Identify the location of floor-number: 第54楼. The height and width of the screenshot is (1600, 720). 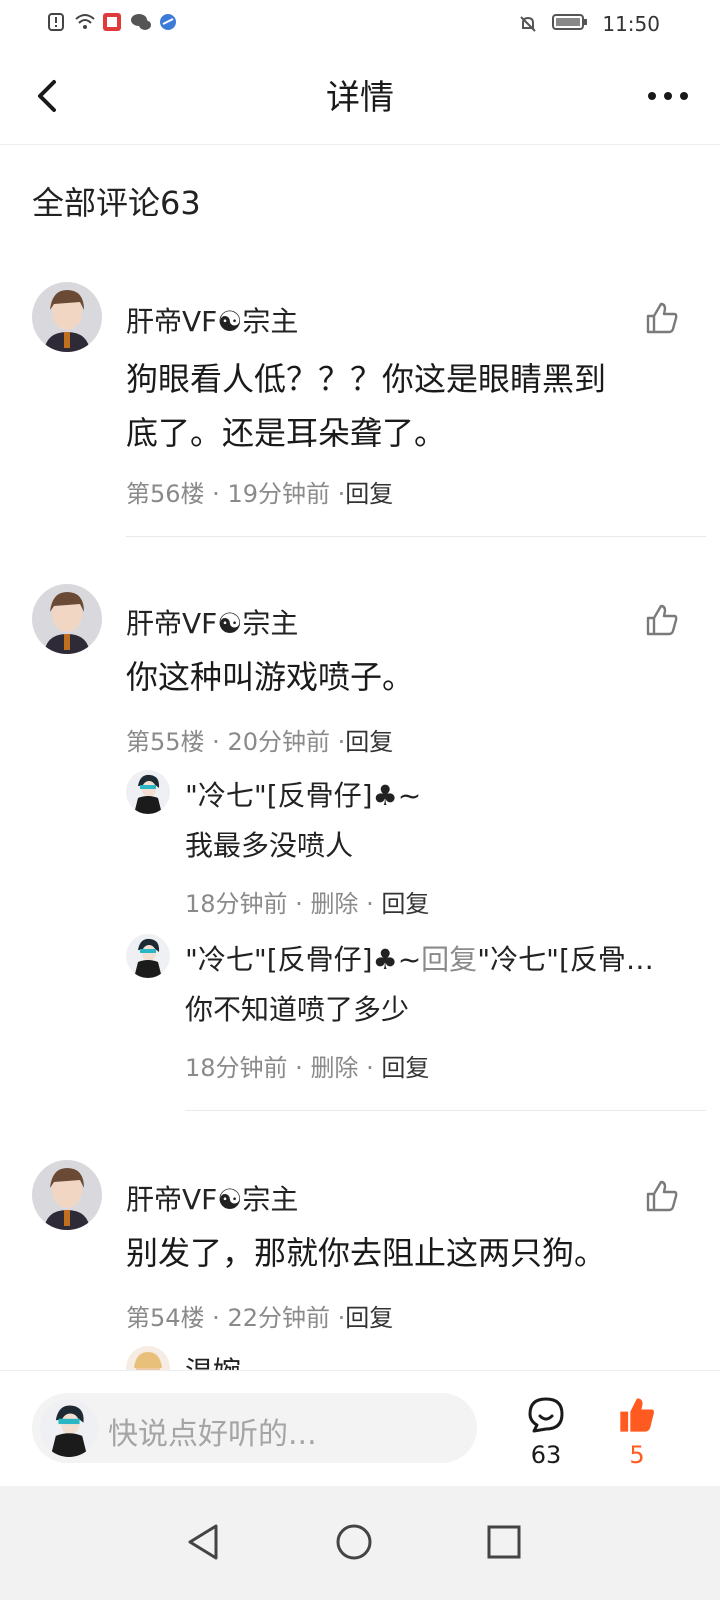
(165, 1318).